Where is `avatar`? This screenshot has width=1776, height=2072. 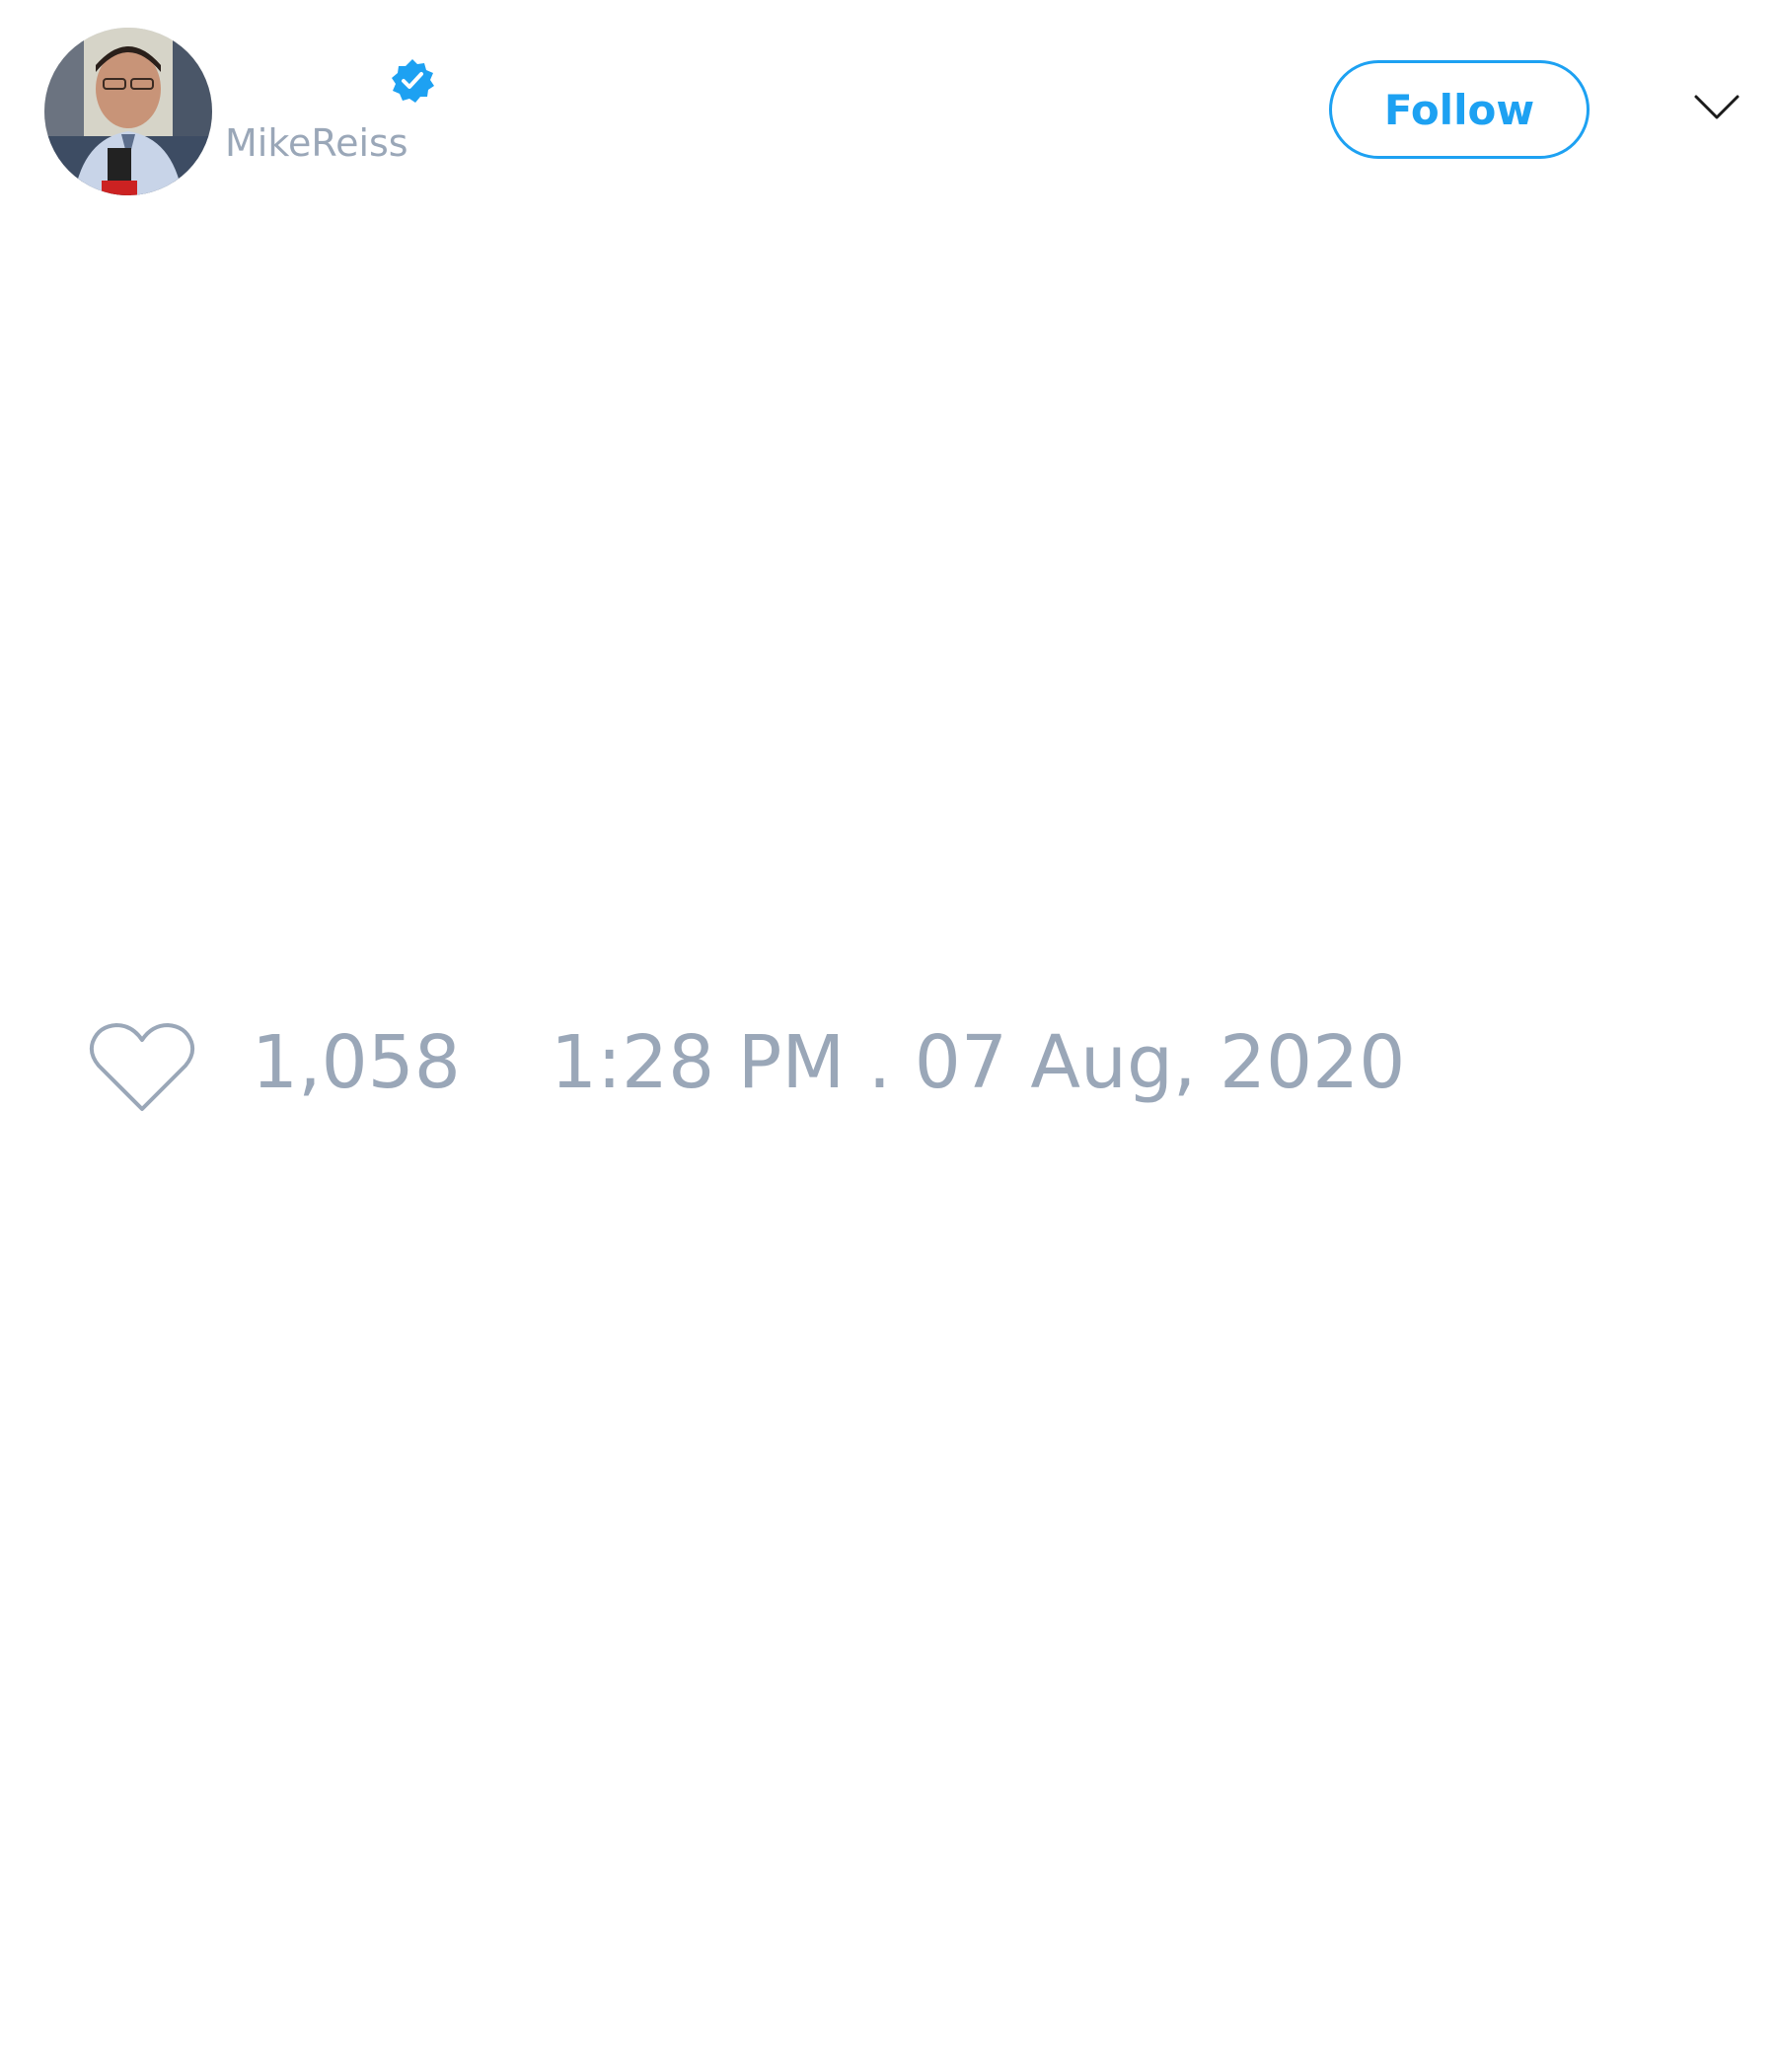 avatar is located at coordinates (128, 112).